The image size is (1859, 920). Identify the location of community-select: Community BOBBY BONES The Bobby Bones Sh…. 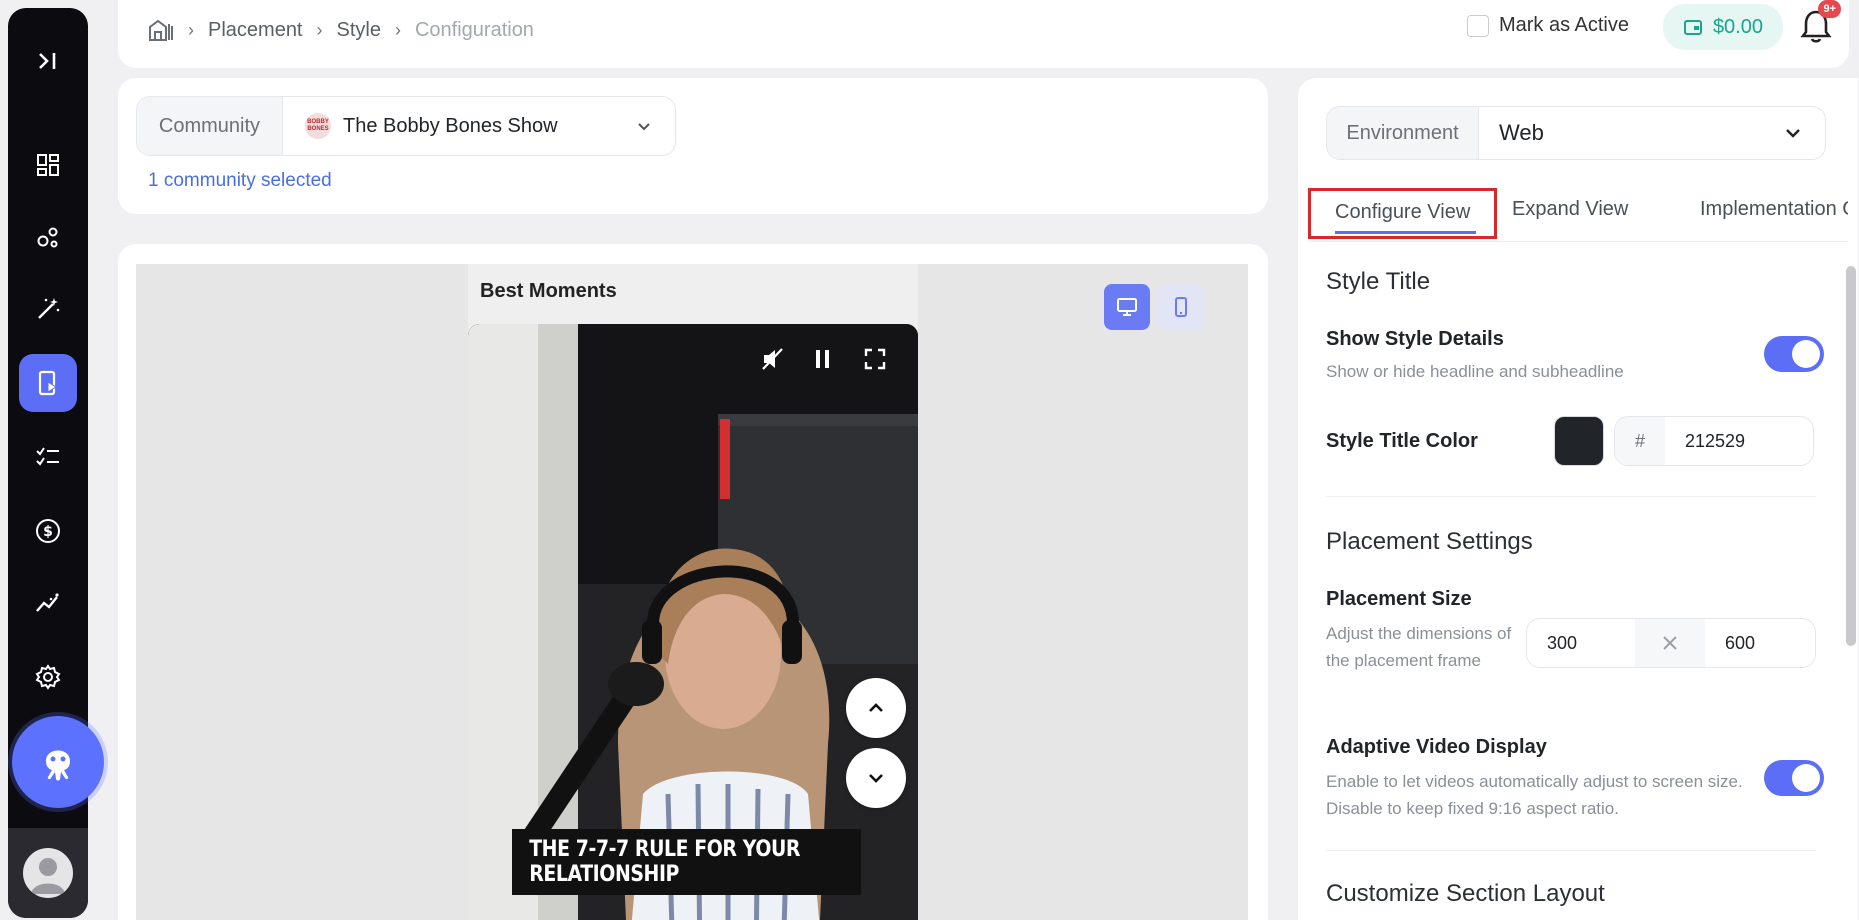
(406, 126).